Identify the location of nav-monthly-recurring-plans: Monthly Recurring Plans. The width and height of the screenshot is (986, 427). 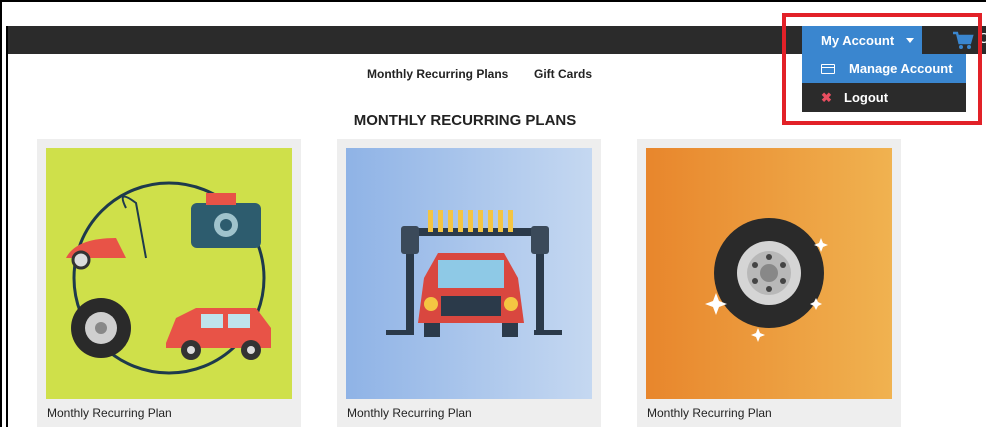
(437, 74).